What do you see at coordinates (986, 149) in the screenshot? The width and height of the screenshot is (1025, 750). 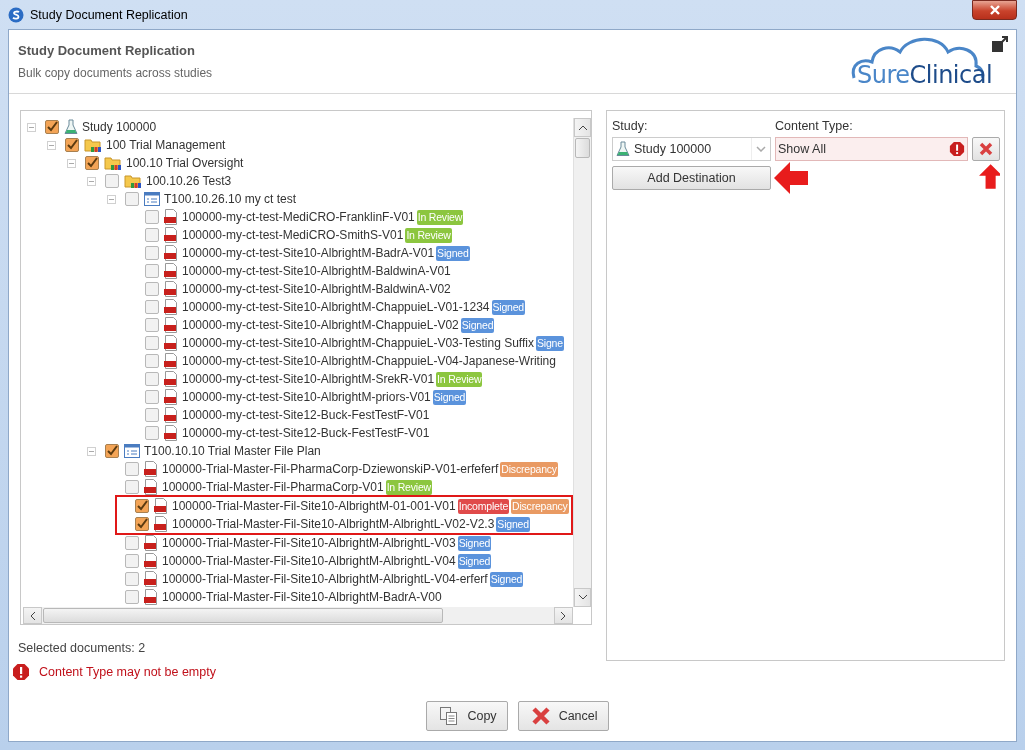 I see `remove-button` at bounding box center [986, 149].